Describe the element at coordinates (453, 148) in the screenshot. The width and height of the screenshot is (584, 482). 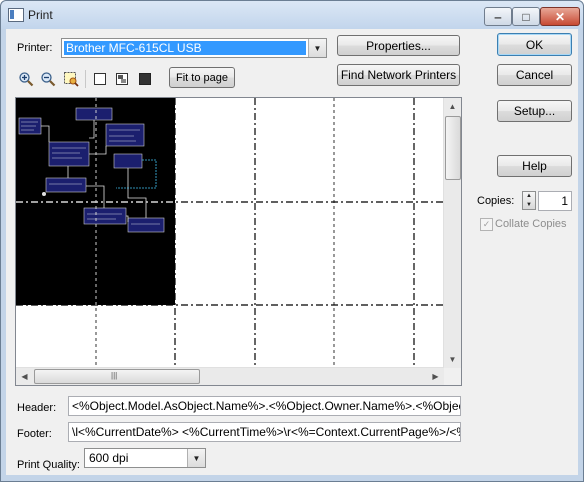
I see `vertical-scroll-thumb` at that location.